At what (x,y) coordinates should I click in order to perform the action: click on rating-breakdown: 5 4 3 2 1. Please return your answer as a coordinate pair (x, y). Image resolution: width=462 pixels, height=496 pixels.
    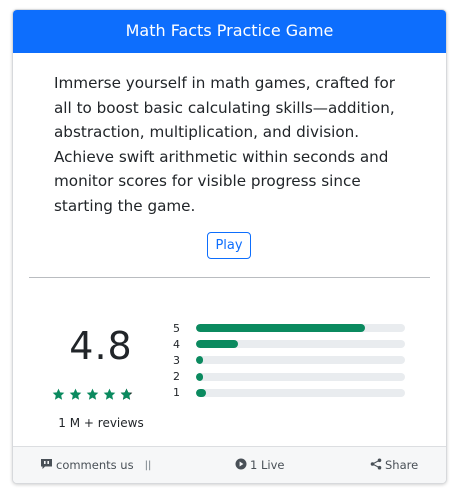
    Looking at the image, I should click on (289, 360).